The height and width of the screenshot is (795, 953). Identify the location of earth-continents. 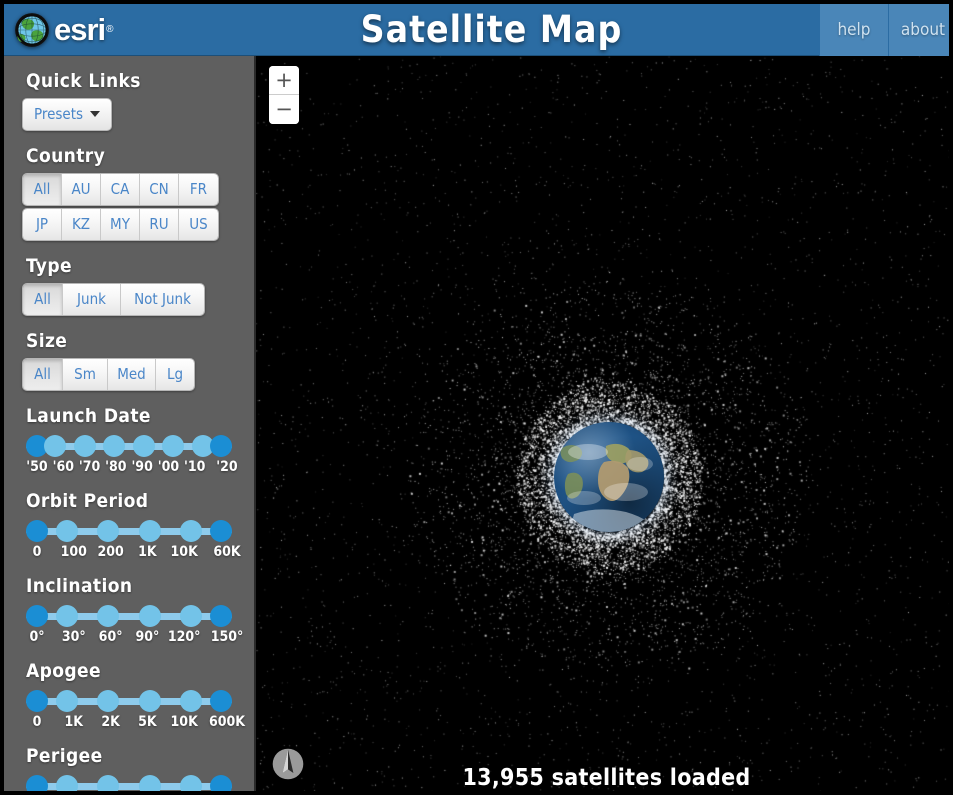
(606, 487).